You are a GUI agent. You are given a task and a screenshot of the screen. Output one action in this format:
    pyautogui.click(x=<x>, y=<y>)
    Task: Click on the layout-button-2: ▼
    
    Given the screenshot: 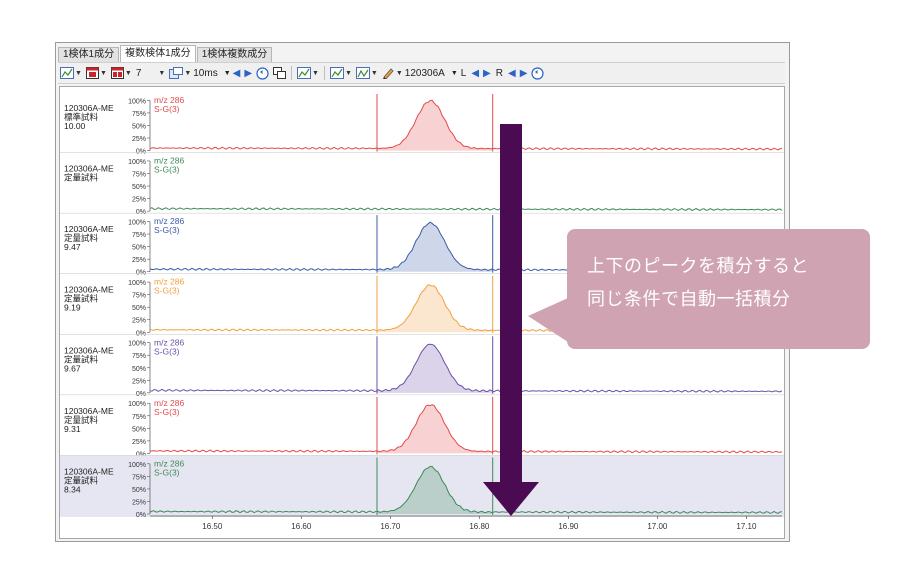 What is the action you would take?
    pyautogui.click(x=121, y=73)
    